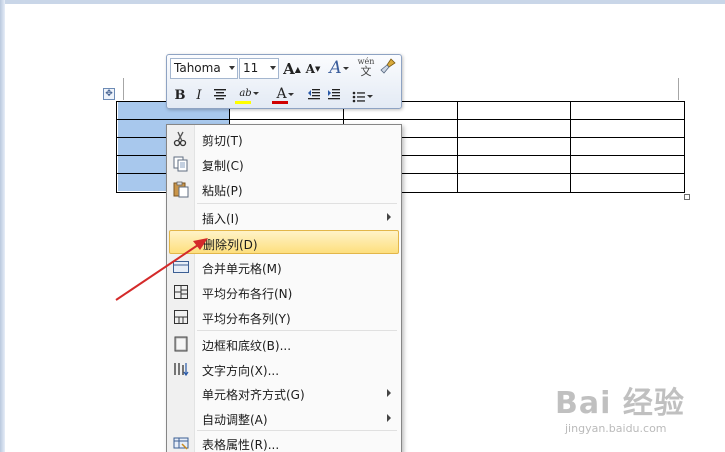 The height and width of the screenshot is (452, 725). I want to click on menu-item-distribute-columns: 平均分布各列(Y), so click(284, 317).